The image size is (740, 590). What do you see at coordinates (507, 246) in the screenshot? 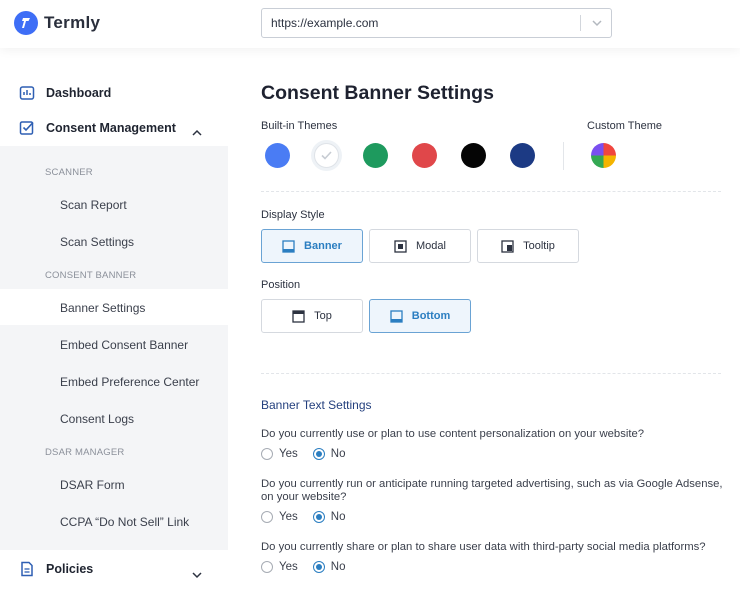
I see `tooltip-layout-icon` at bounding box center [507, 246].